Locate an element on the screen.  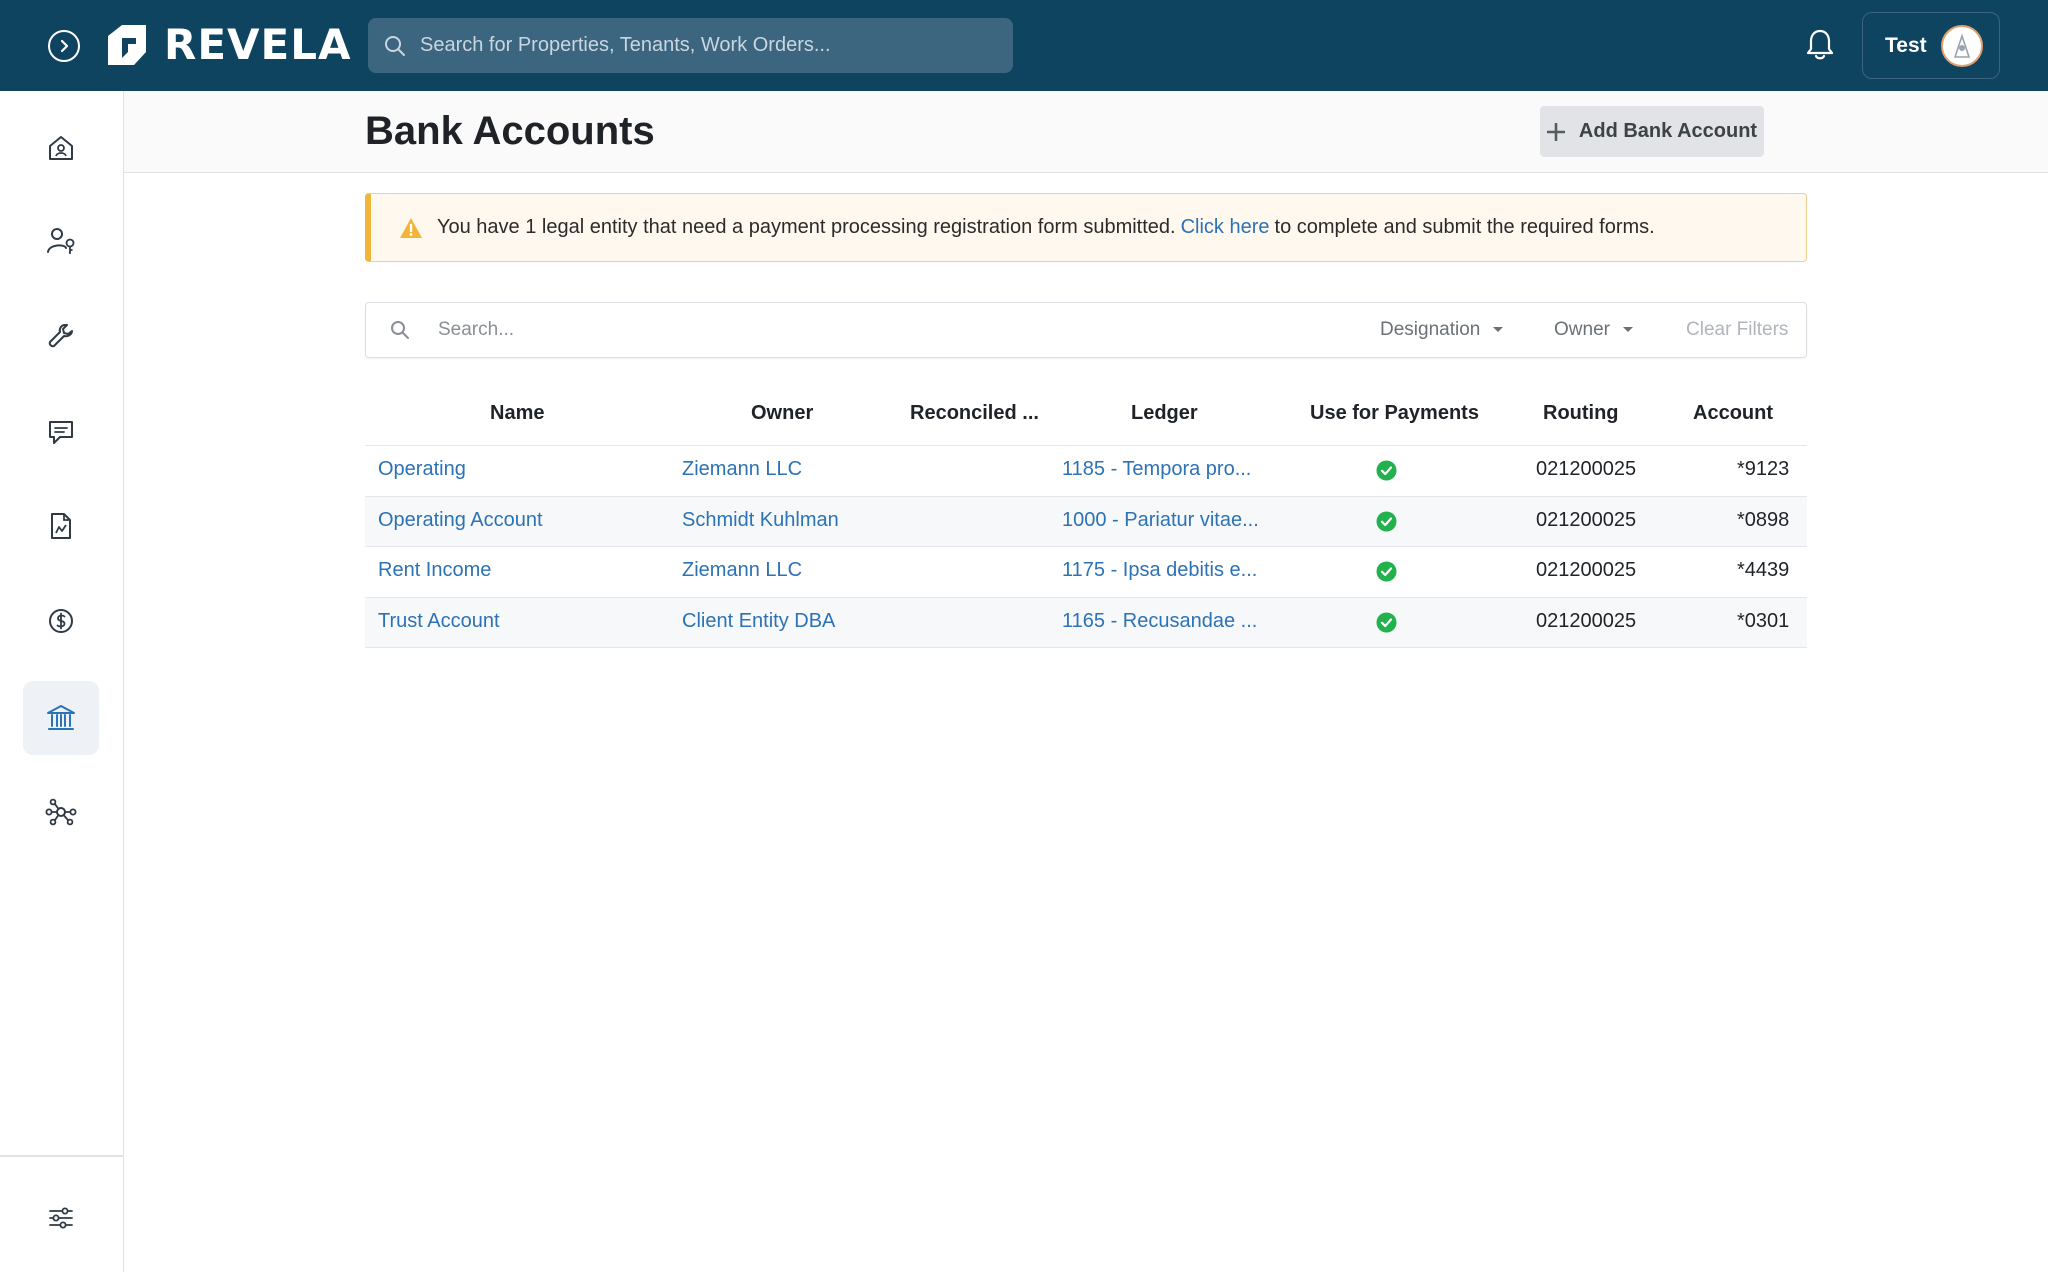
owner-link: Client Entity DBA is located at coordinates (758, 621).